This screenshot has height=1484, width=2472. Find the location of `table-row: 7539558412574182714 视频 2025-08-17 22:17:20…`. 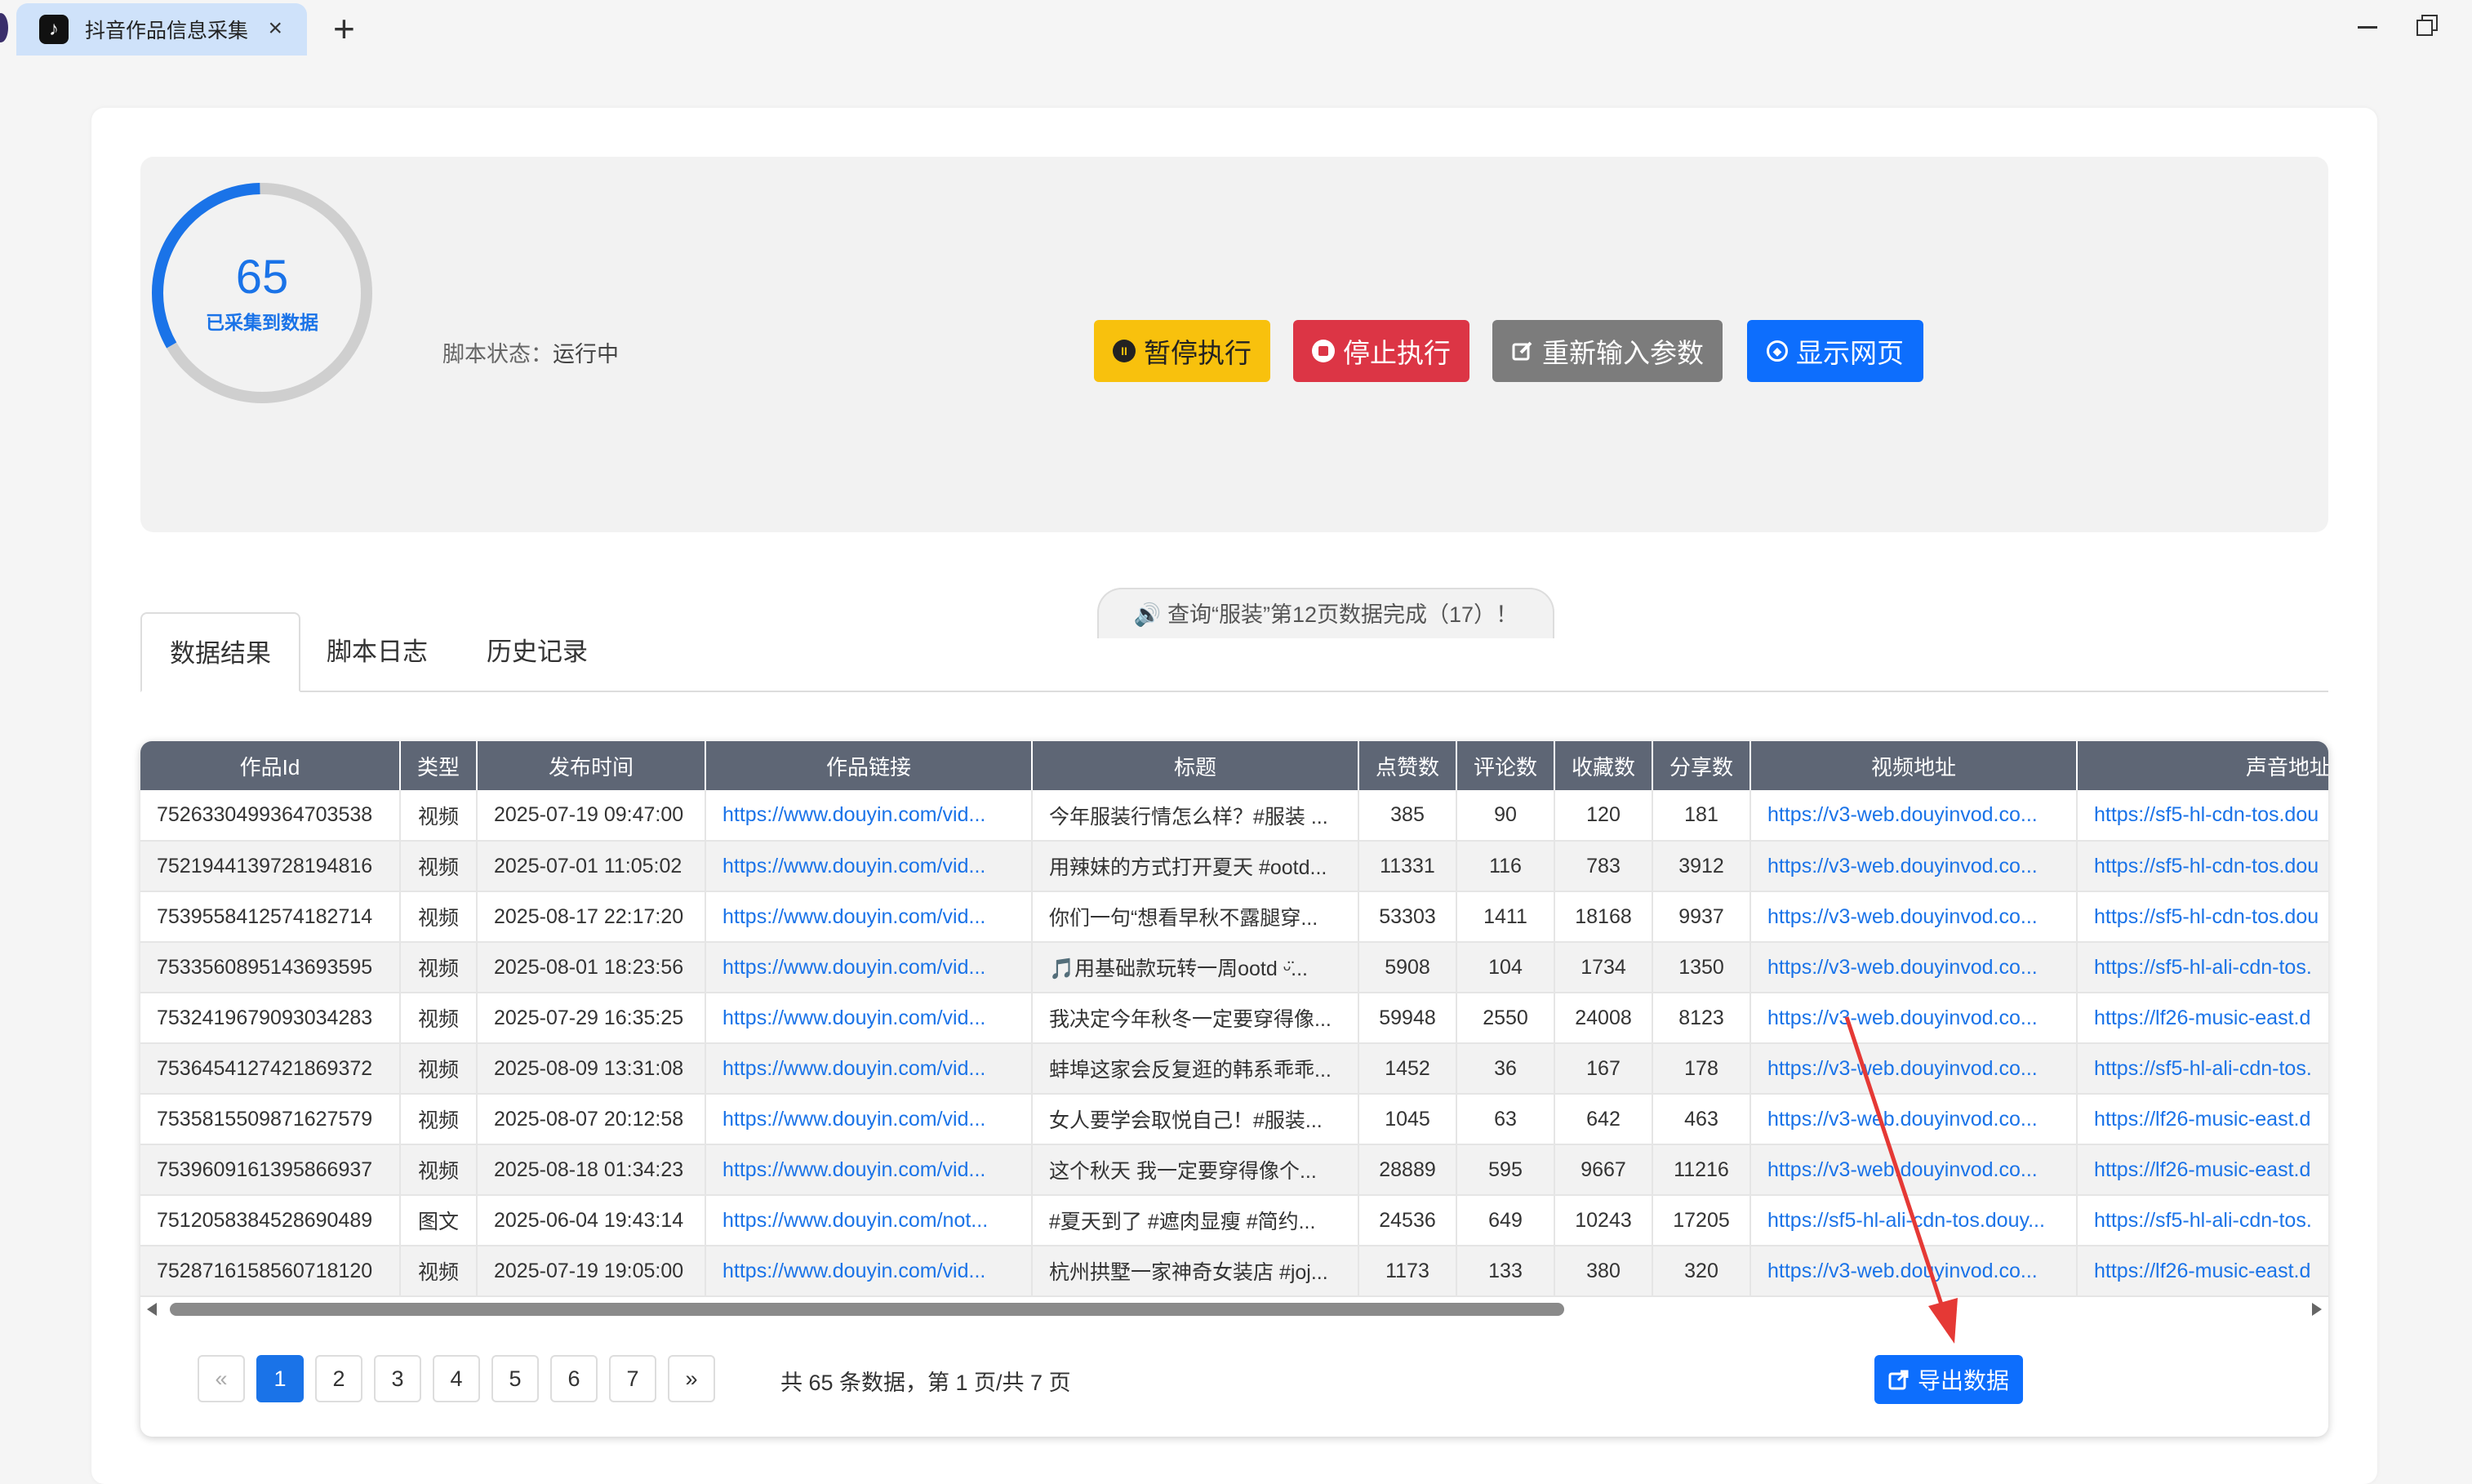

table-row: 7539558412574182714 视频 2025-08-17 22:17:20… is located at coordinates (1234, 917).